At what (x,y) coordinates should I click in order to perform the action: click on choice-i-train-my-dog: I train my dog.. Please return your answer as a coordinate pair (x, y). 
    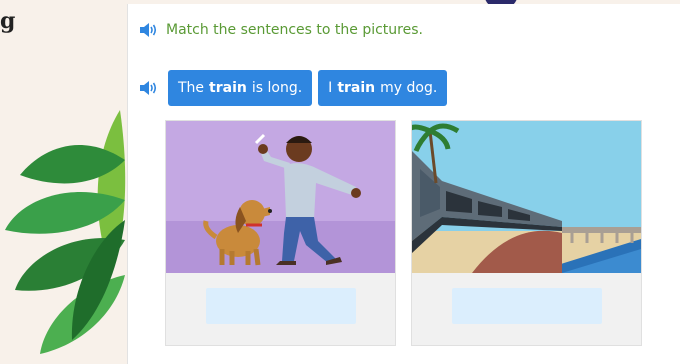
    Looking at the image, I should click on (383, 88).